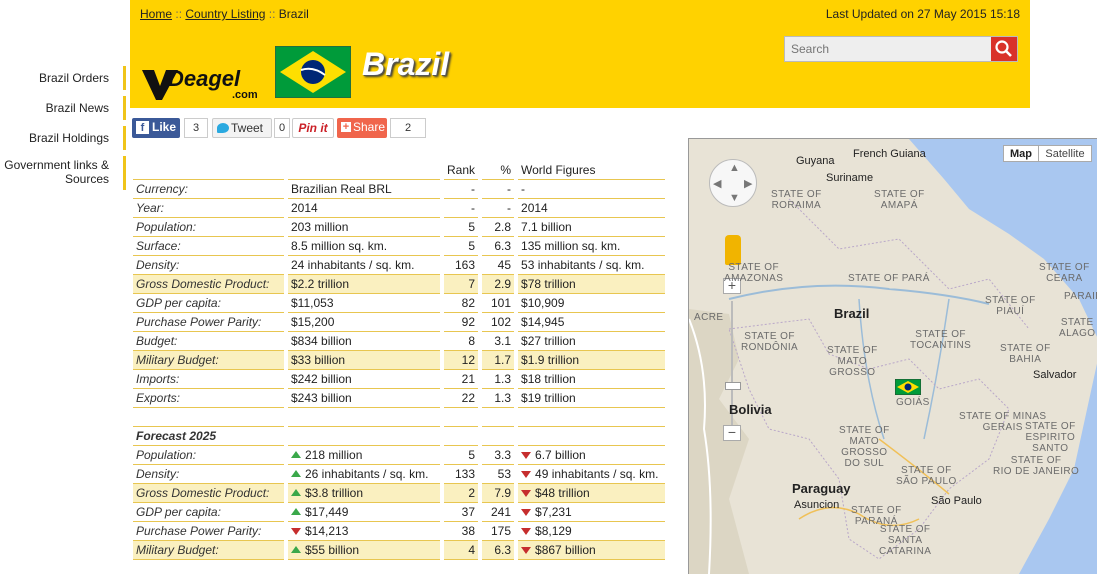 The width and height of the screenshot is (1097, 574). I want to click on table-row: Population: 203 million 5 2.8 7.1 billion, so click(399, 227).